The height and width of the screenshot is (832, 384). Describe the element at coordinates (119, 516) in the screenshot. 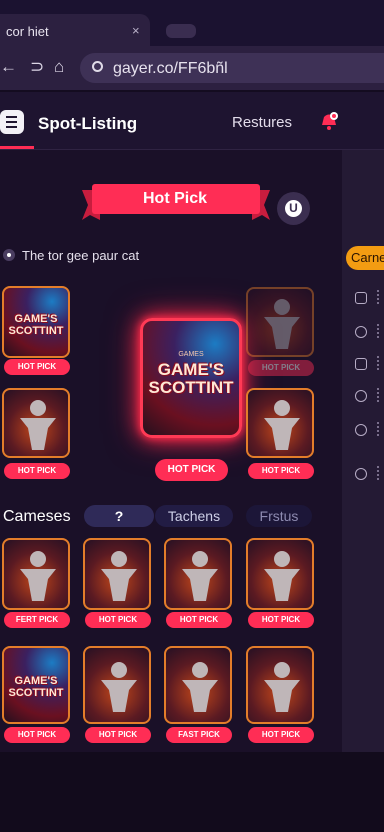

I see `filter-pill: ?` at that location.